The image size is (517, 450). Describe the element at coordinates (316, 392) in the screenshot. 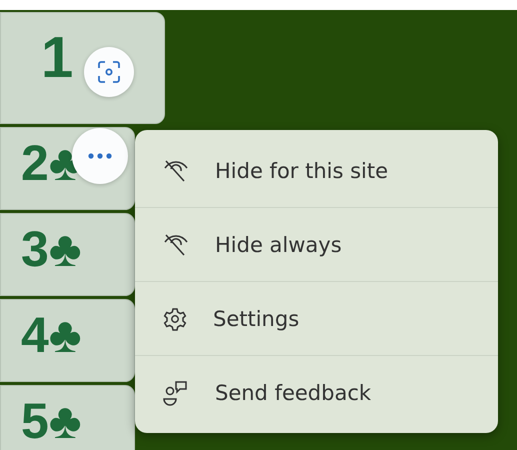

I see `menu-item: Send feedback` at that location.